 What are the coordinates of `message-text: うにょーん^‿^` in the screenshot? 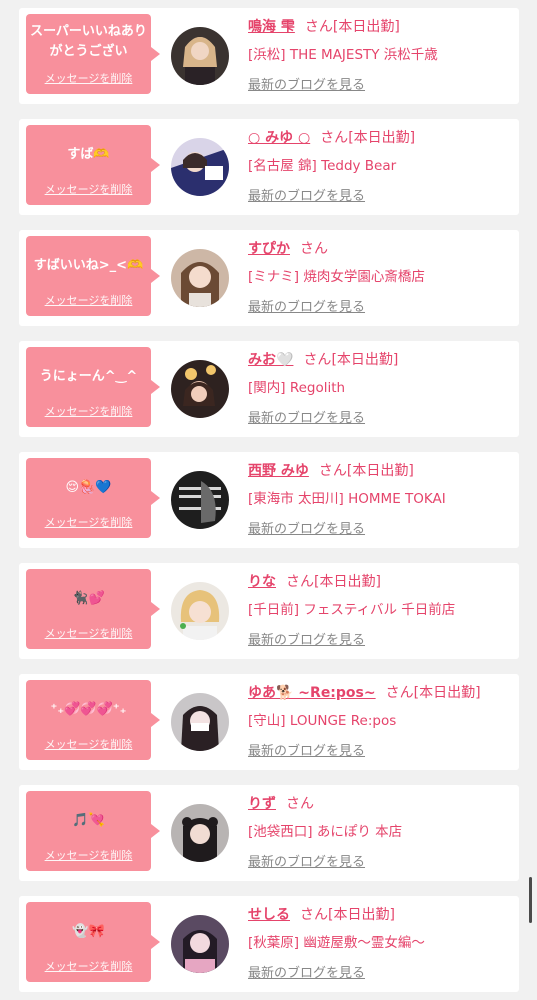 It's located at (88, 376).